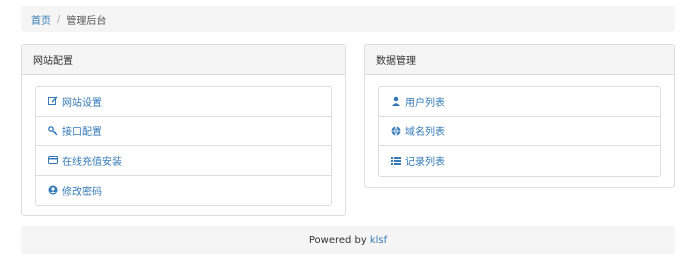 This screenshot has width=700, height=266. Describe the element at coordinates (82, 133) in the screenshot. I see `menu-item-label: 接口配置` at that location.